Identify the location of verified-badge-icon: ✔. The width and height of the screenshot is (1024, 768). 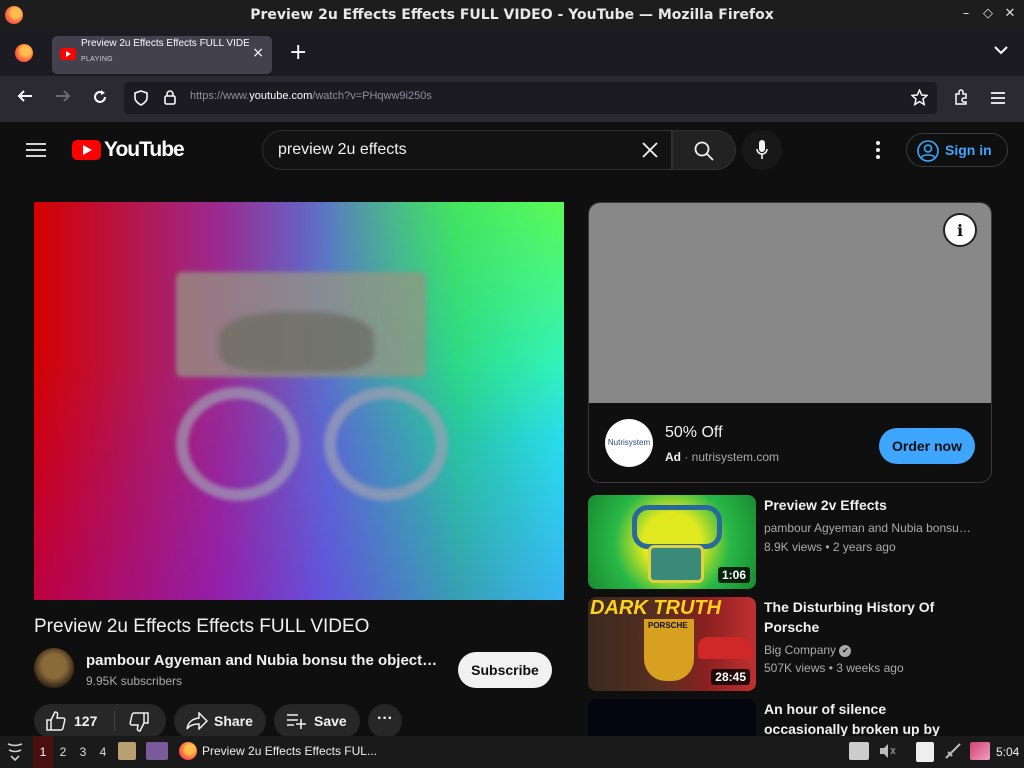
(845, 650).